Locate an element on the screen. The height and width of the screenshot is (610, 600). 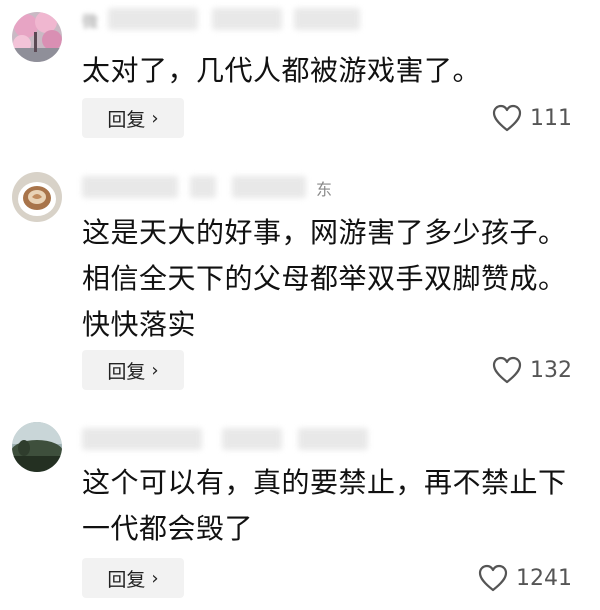
username: 东 is located at coordinates (227, 189).